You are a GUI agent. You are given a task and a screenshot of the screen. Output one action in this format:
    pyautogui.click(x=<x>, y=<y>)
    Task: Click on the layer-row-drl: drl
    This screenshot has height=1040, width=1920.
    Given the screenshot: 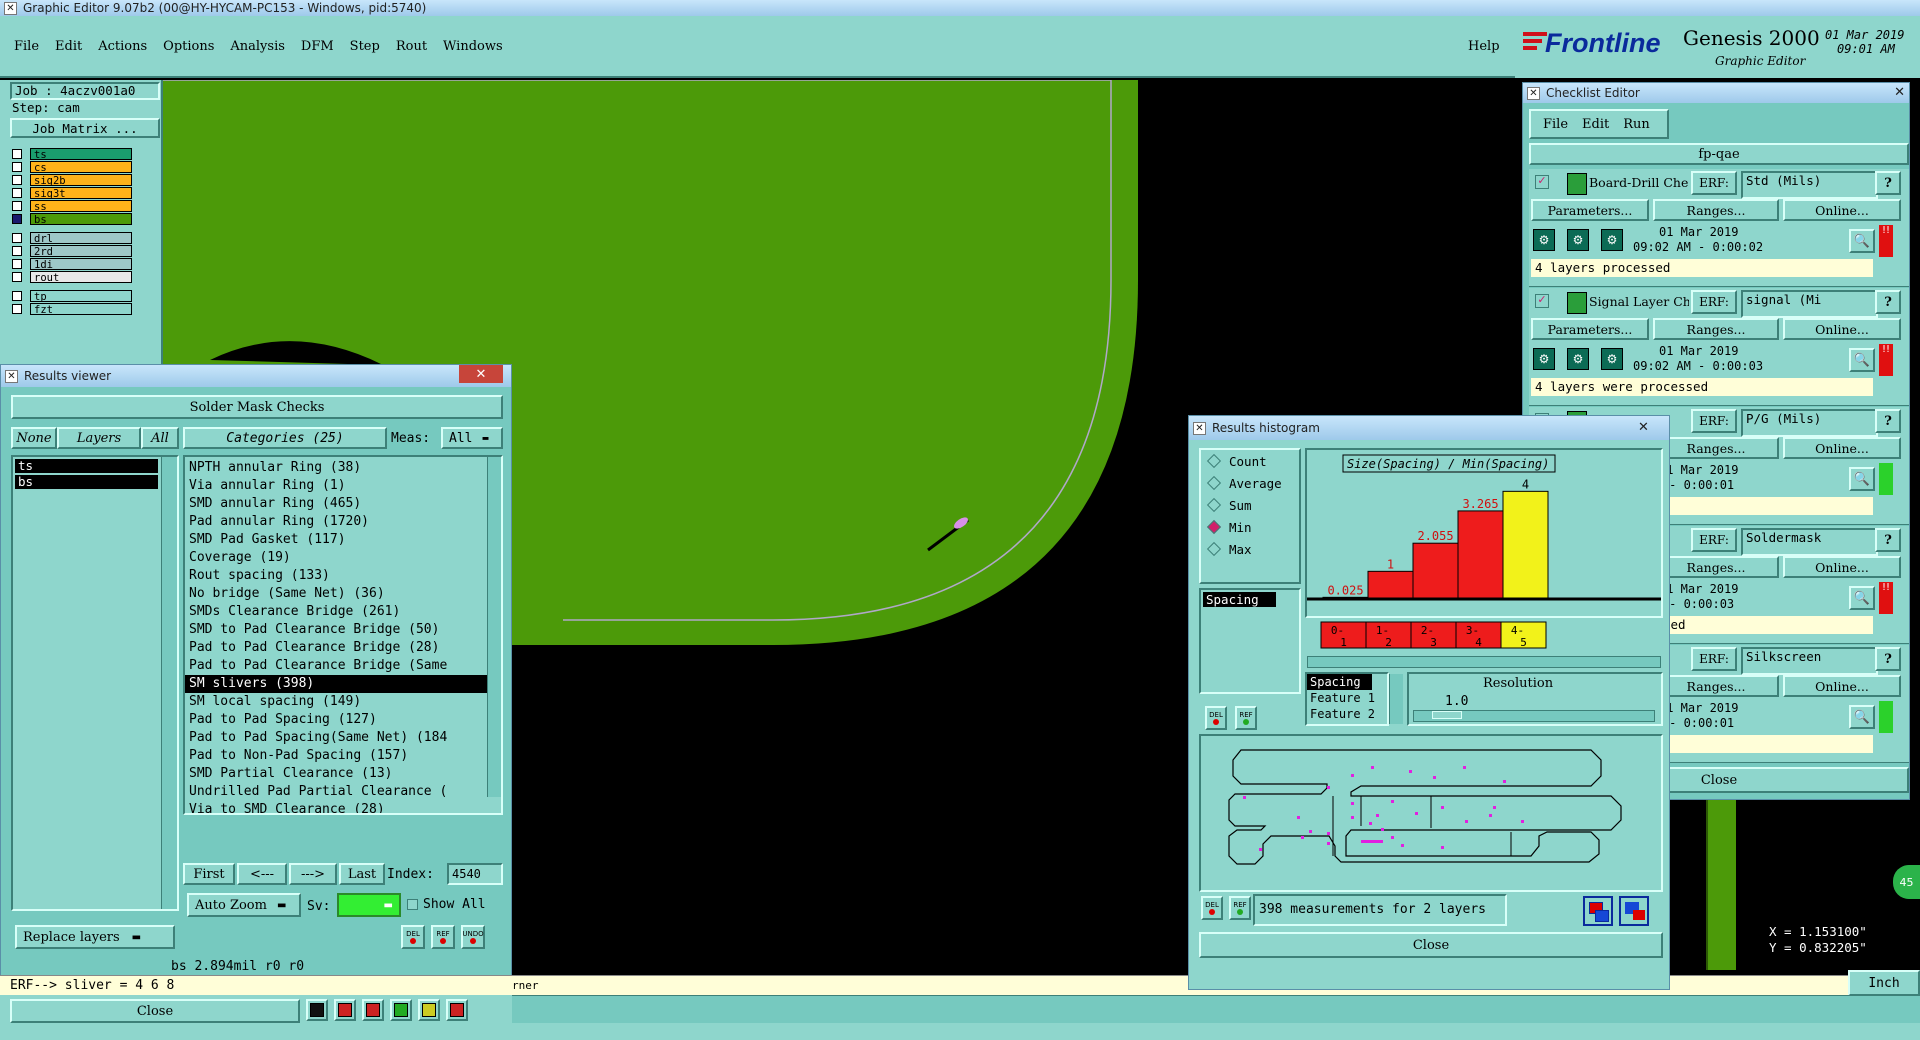 What is the action you would take?
    pyautogui.click(x=72, y=238)
    